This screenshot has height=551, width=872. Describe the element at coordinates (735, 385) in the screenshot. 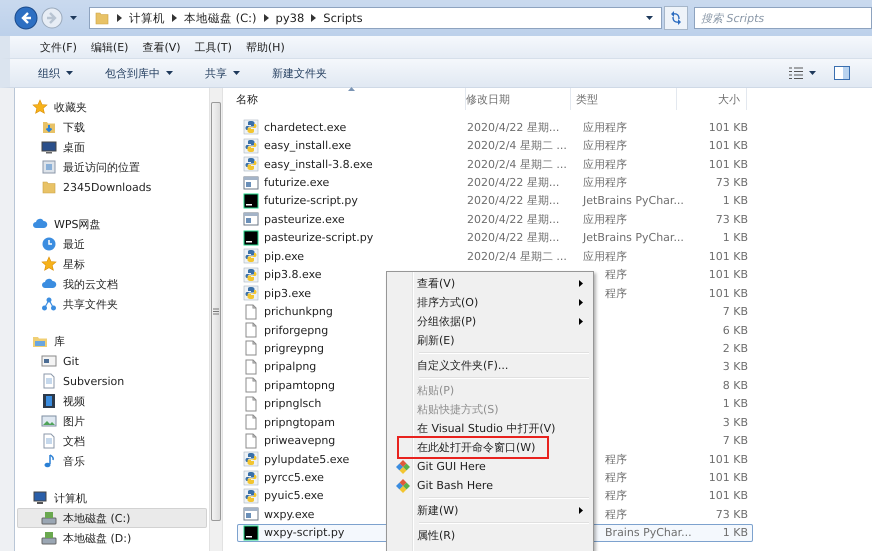

I see `file-size: 8 KB` at that location.